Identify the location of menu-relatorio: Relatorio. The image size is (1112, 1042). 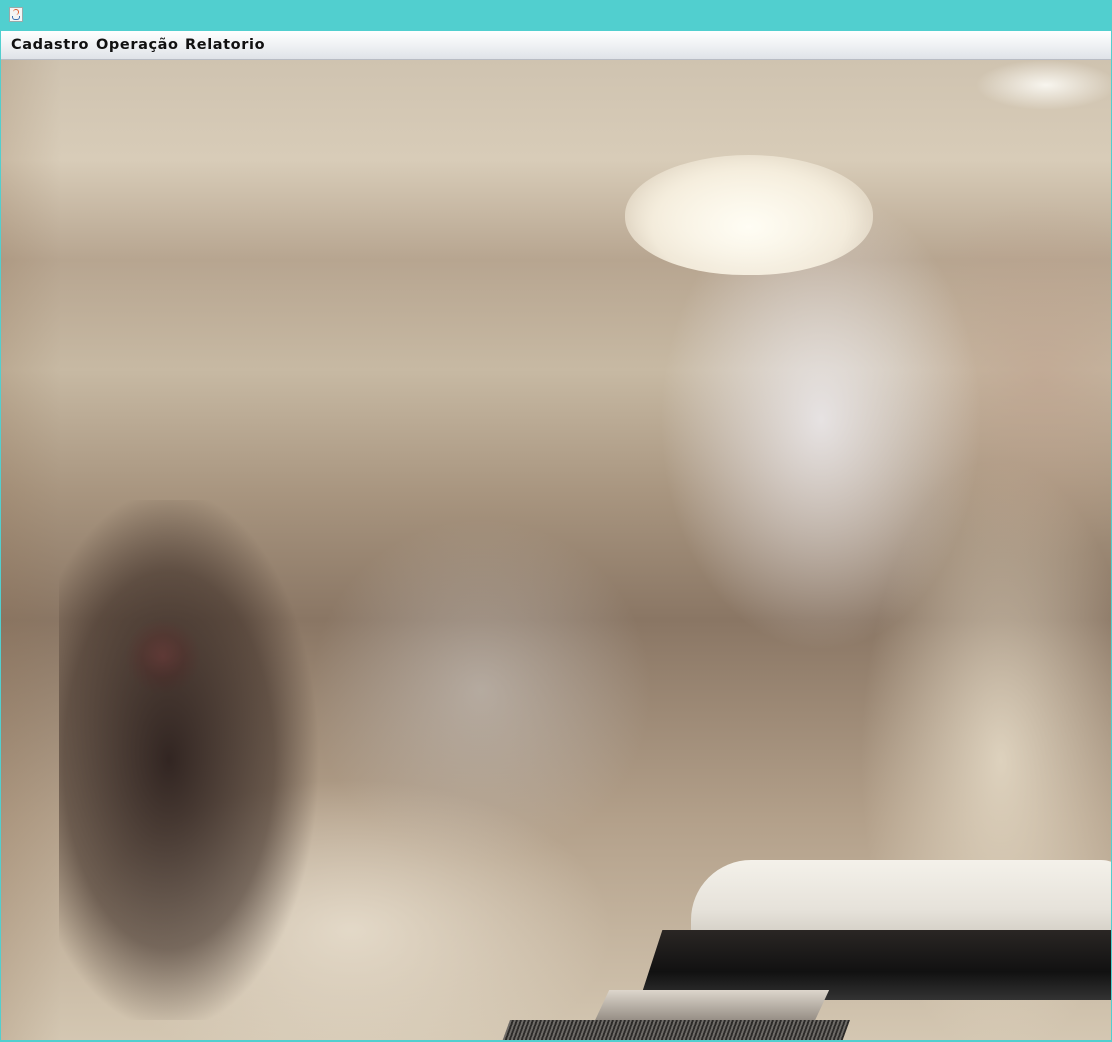
(225, 45).